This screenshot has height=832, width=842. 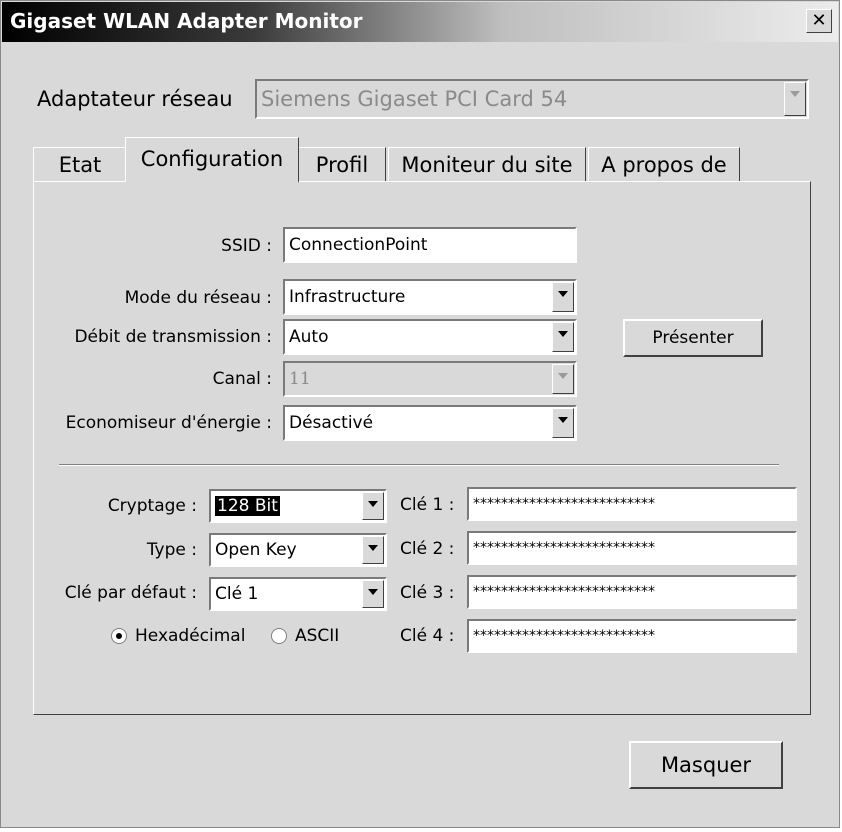 What do you see at coordinates (130, 593) in the screenshot?
I see `default-key-label: Clé par défaut :` at bounding box center [130, 593].